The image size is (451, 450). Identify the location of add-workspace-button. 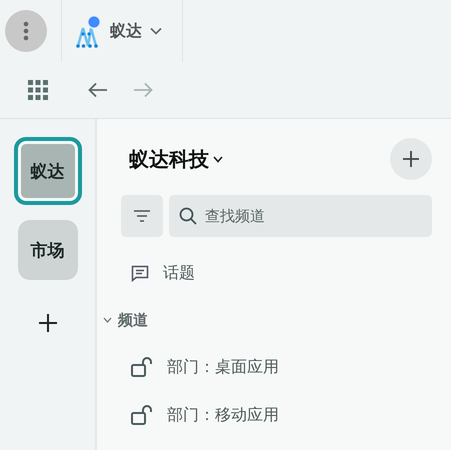
(48, 323).